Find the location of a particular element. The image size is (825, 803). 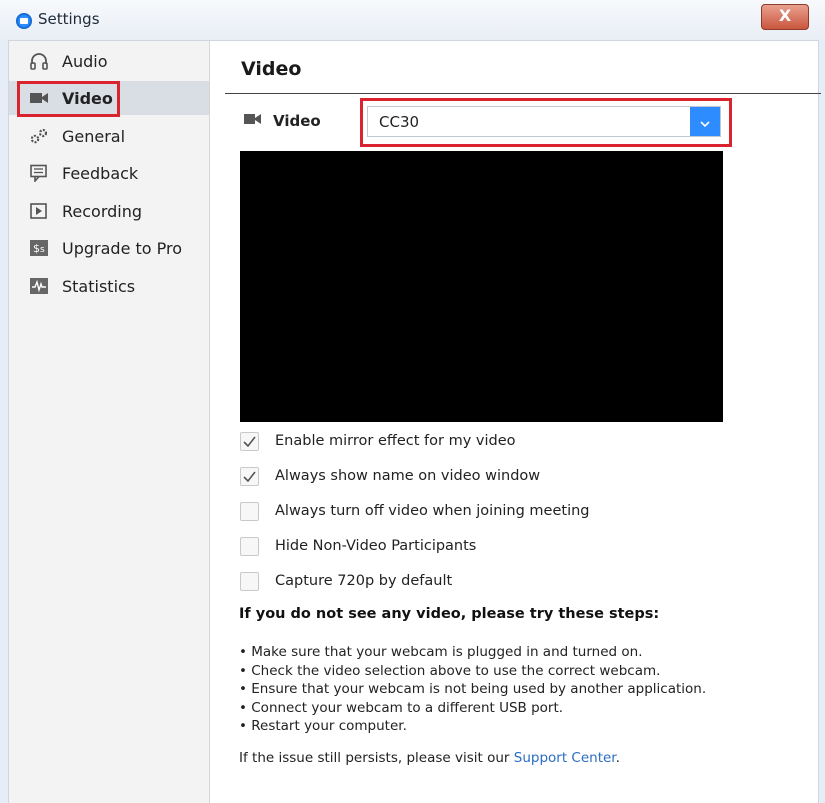

statistics-icon is located at coordinates (39, 286).